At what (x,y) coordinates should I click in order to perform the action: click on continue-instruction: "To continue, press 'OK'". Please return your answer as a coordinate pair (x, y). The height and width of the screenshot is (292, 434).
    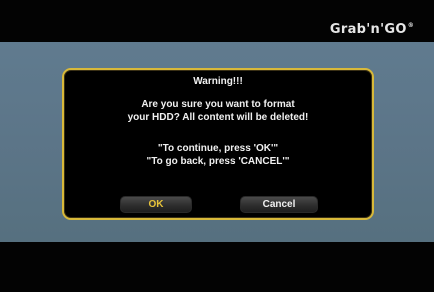
    Looking at the image, I should click on (218, 148).